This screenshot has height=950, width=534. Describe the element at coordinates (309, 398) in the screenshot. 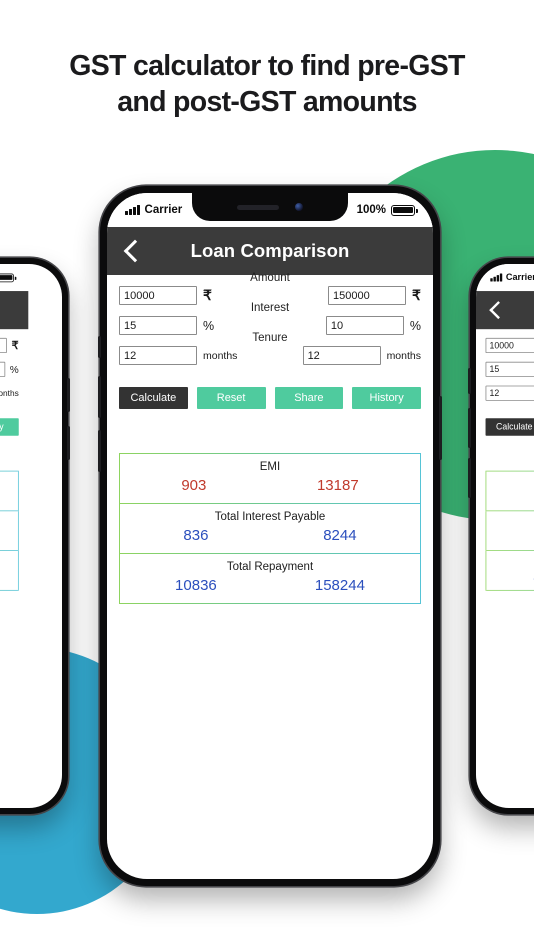

I see `share-button: Share` at that location.